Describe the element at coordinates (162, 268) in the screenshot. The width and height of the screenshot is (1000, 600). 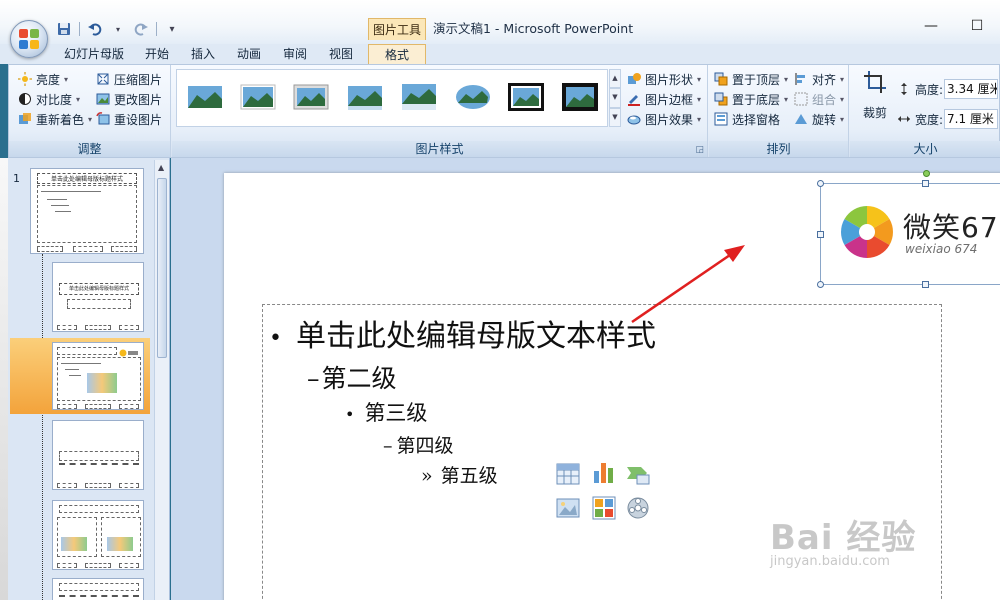
I see `scrollbar-thumb` at that location.